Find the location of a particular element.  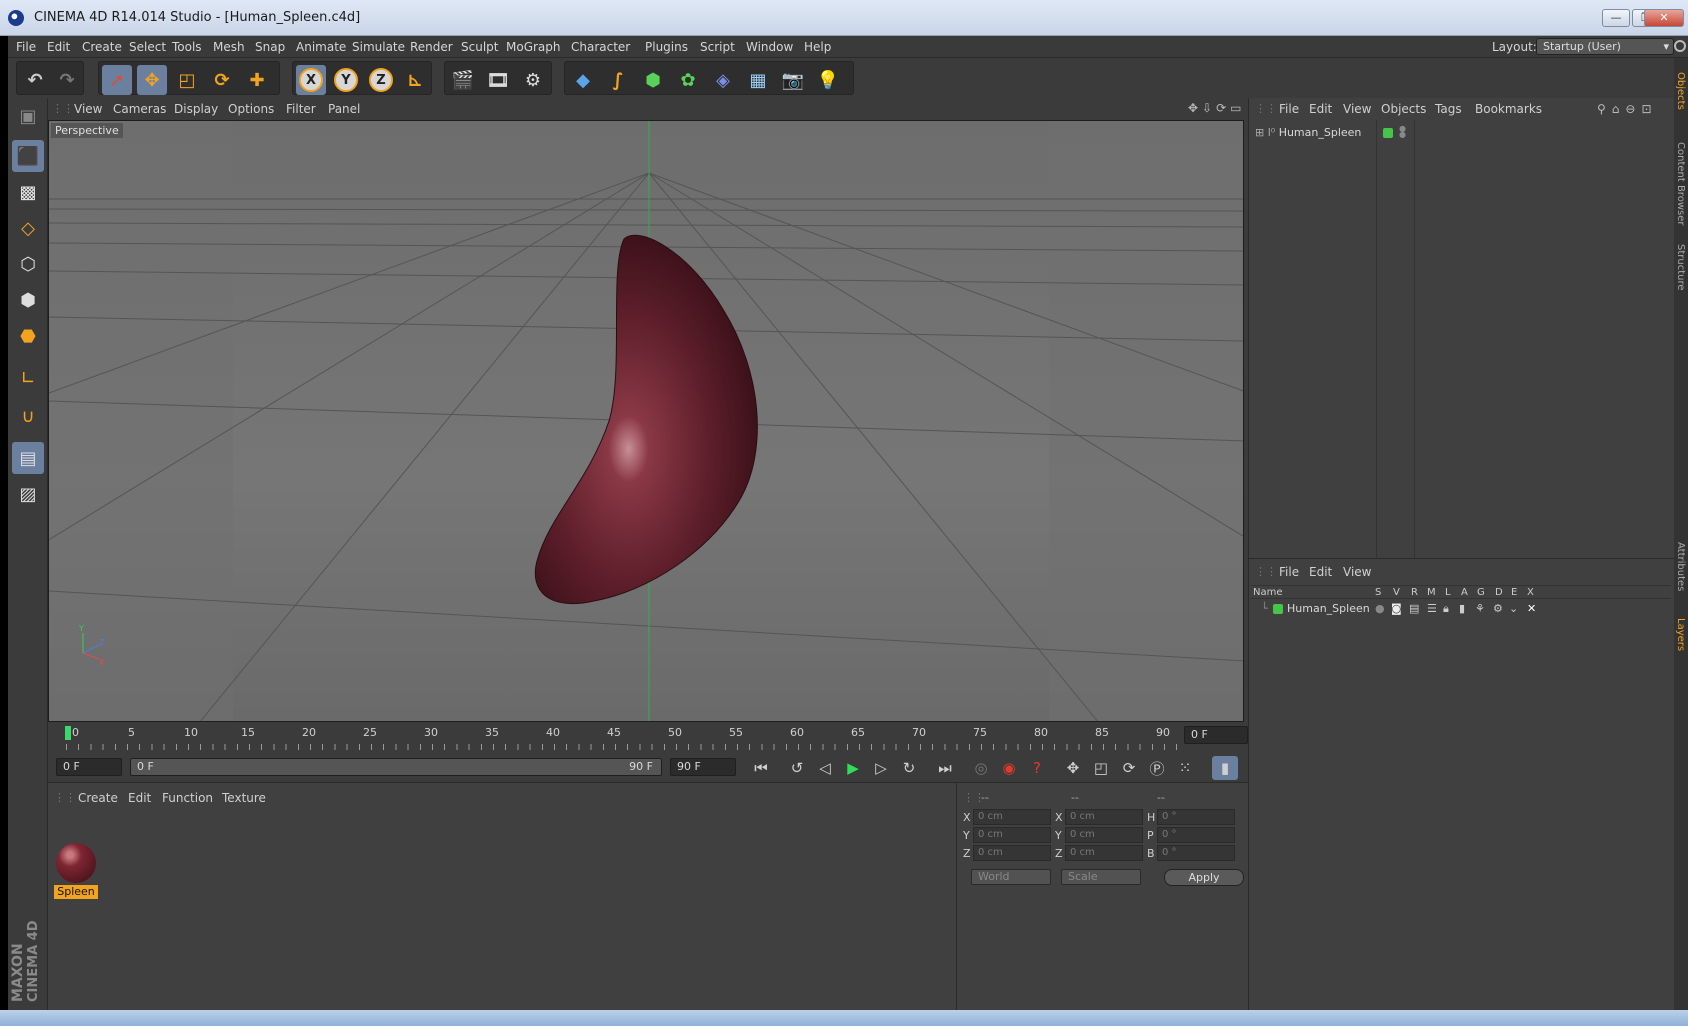

position-y-field: 0 cm is located at coordinates (1012, 835).